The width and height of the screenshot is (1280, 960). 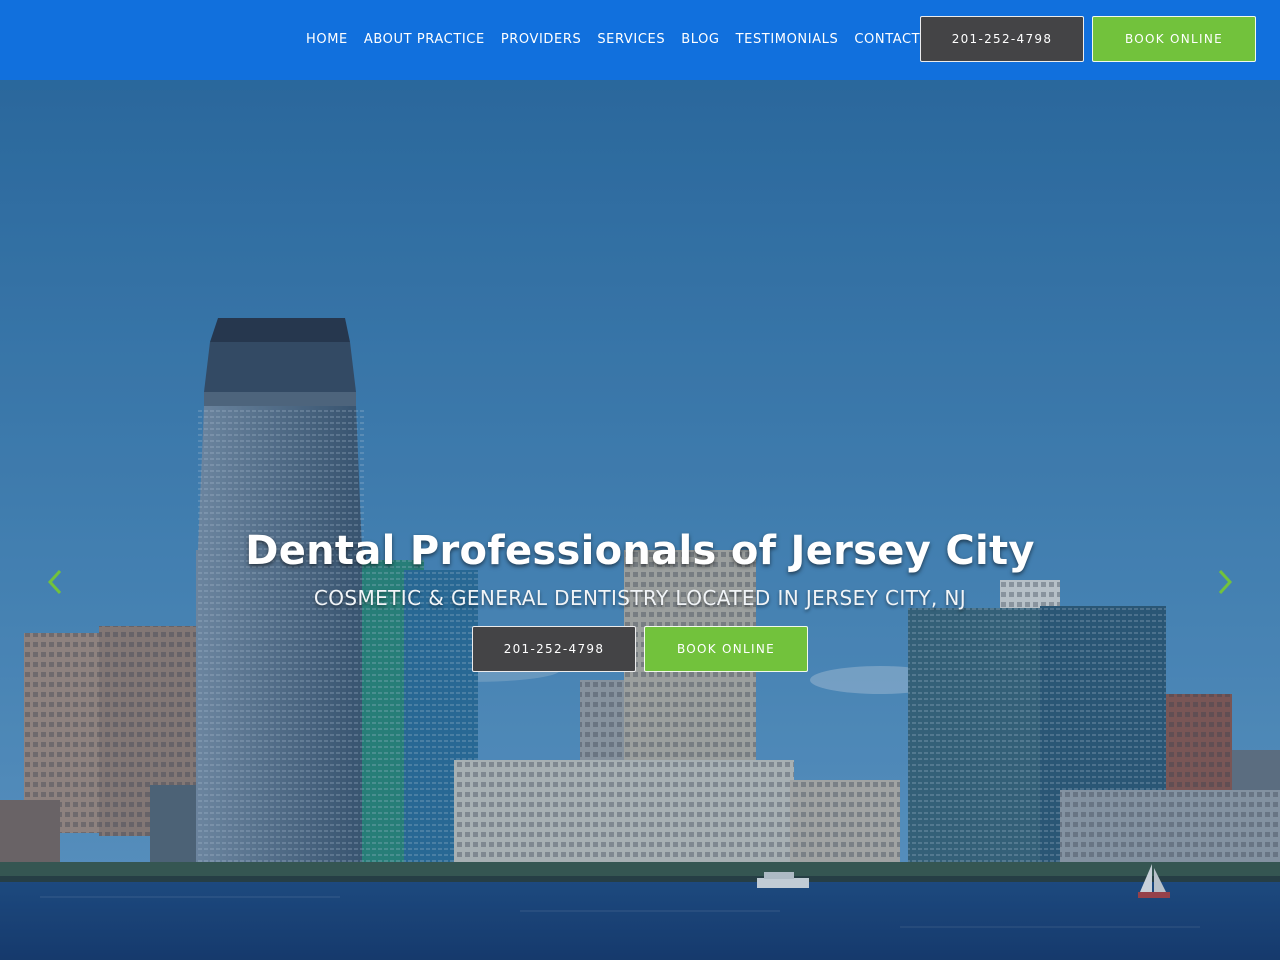 What do you see at coordinates (554, 649) in the screenshot?
I see `hero-phone-button: 201-252-4798` at bounding box center [554, 649].